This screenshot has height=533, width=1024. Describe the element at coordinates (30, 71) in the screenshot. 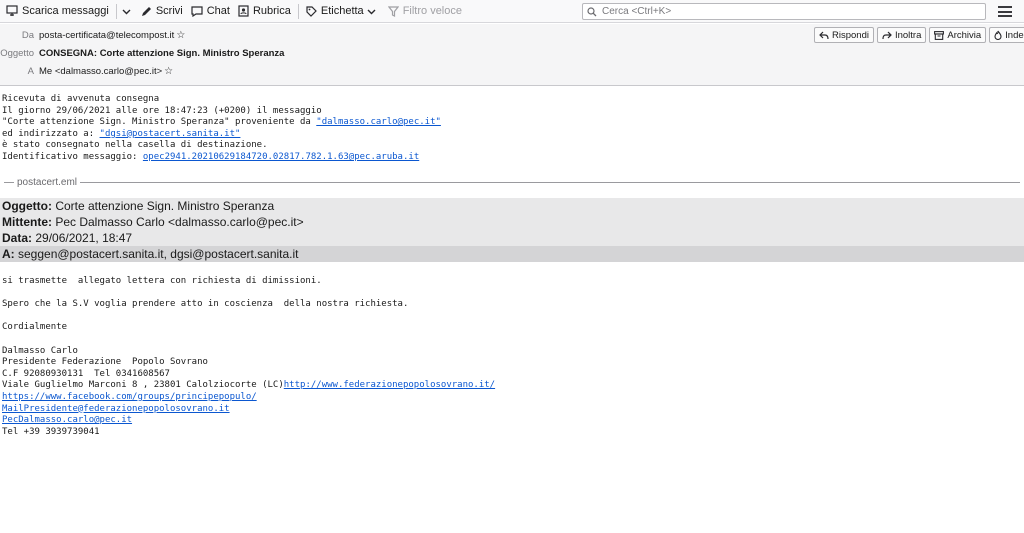

I see `to-label: A` at that location.